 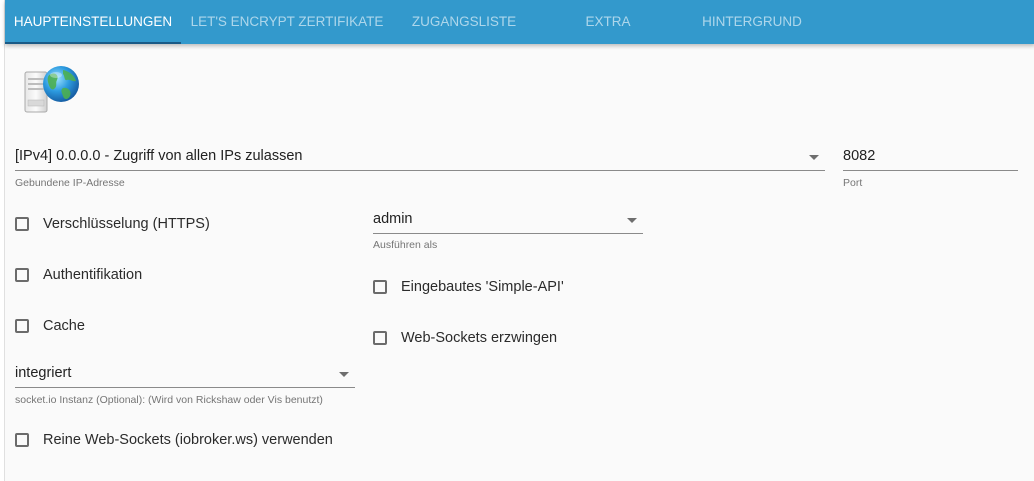 What do you see at coordinates (93, 43) in the screenshot?
I see `tab-active-indicator` at bounding box center [93, 43].